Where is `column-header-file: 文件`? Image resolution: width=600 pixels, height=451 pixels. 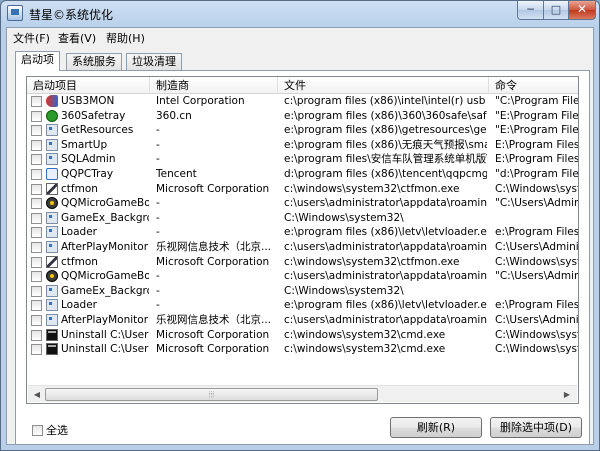 column-header-file: 文件 is located at coordinates (383, 85).